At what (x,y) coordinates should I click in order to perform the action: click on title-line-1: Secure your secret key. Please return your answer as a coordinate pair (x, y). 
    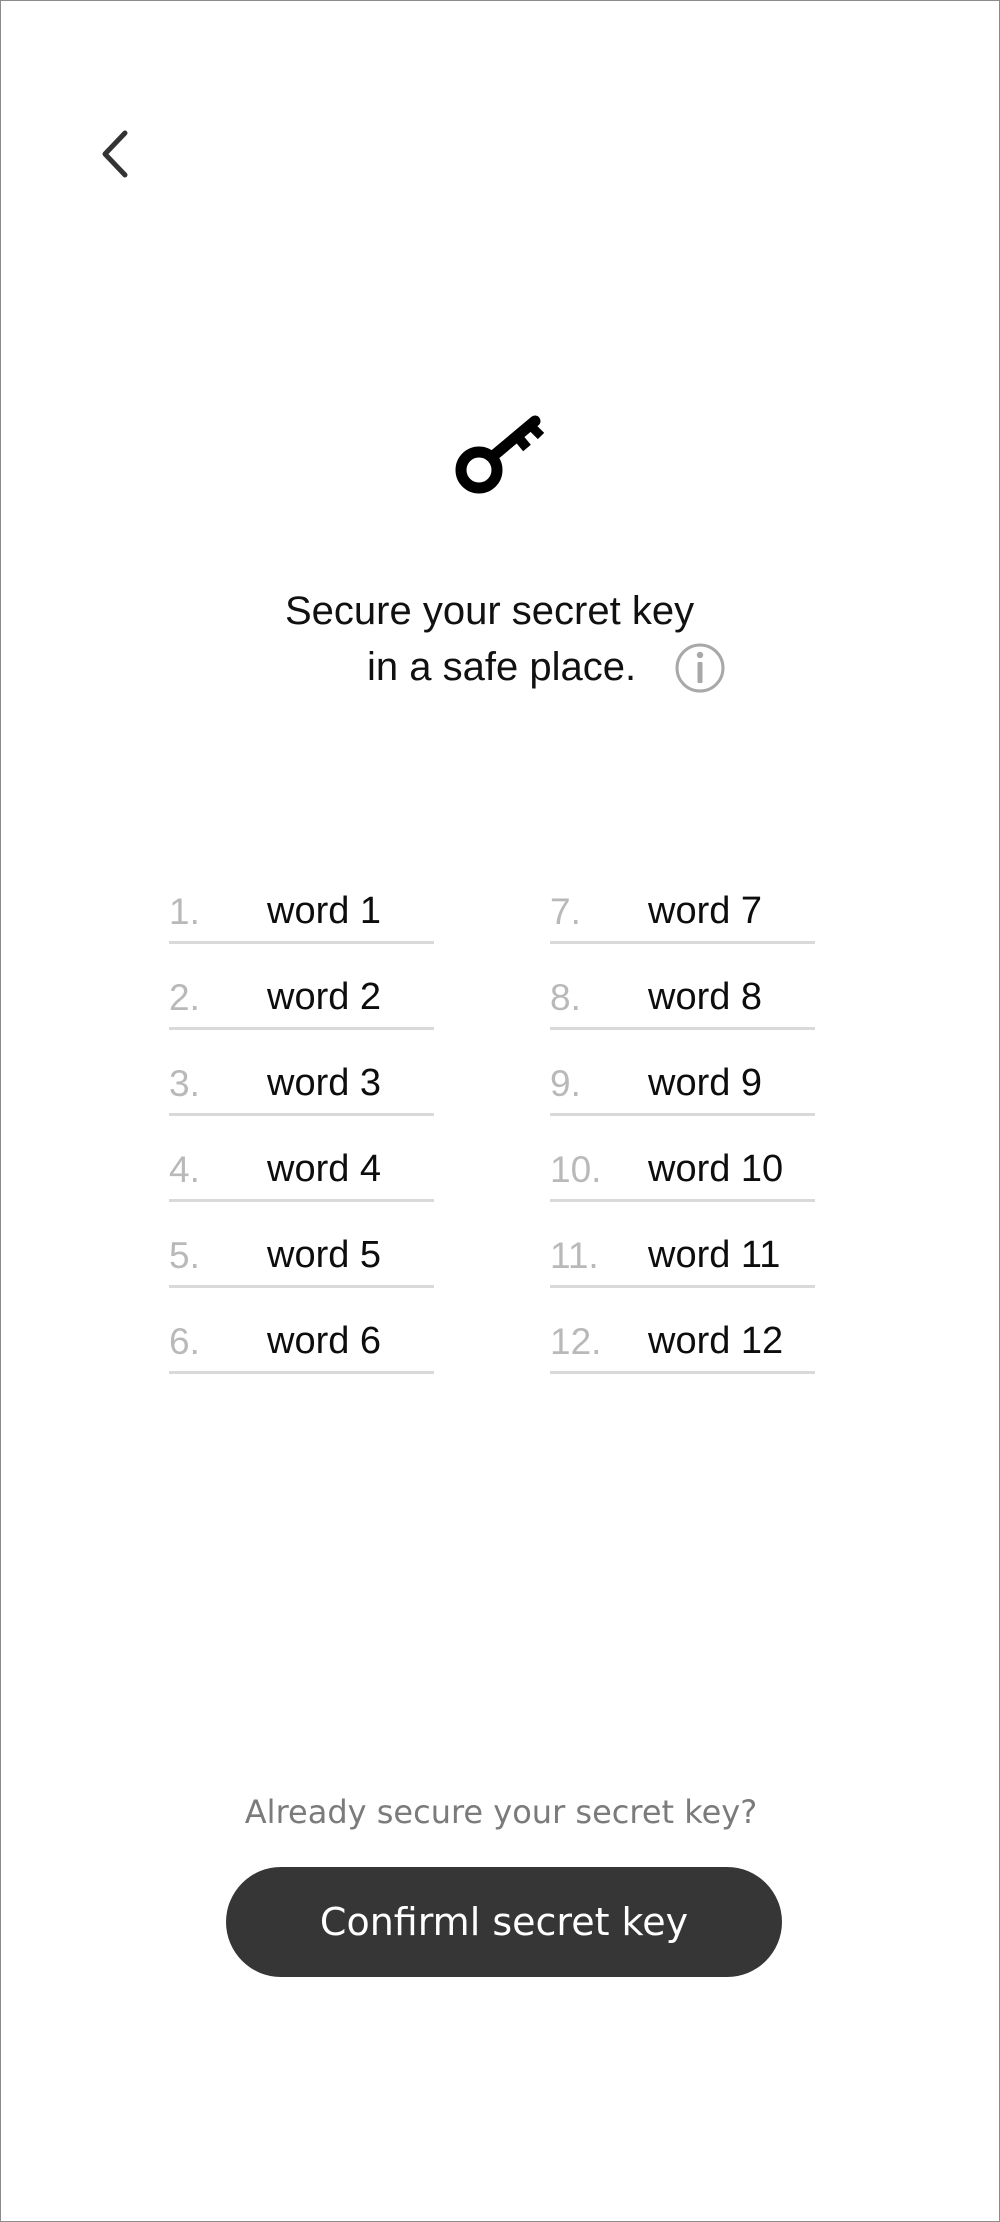
    Looking at the image, I should click on (490, 611).